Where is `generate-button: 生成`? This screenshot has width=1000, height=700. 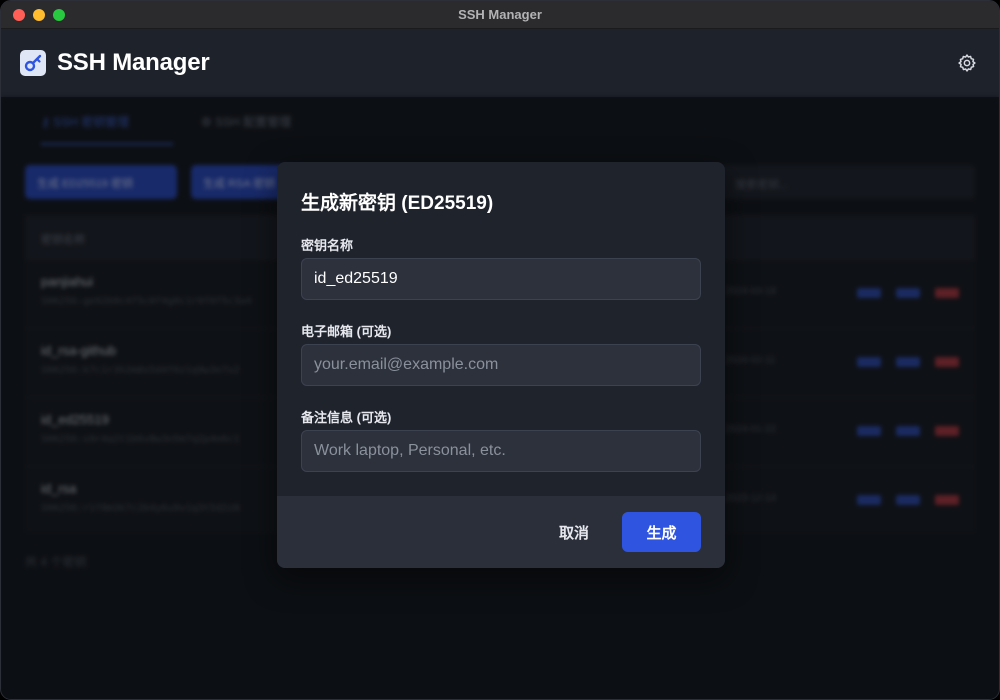
generate-button: 生成 is located at coordinates (661, 532).